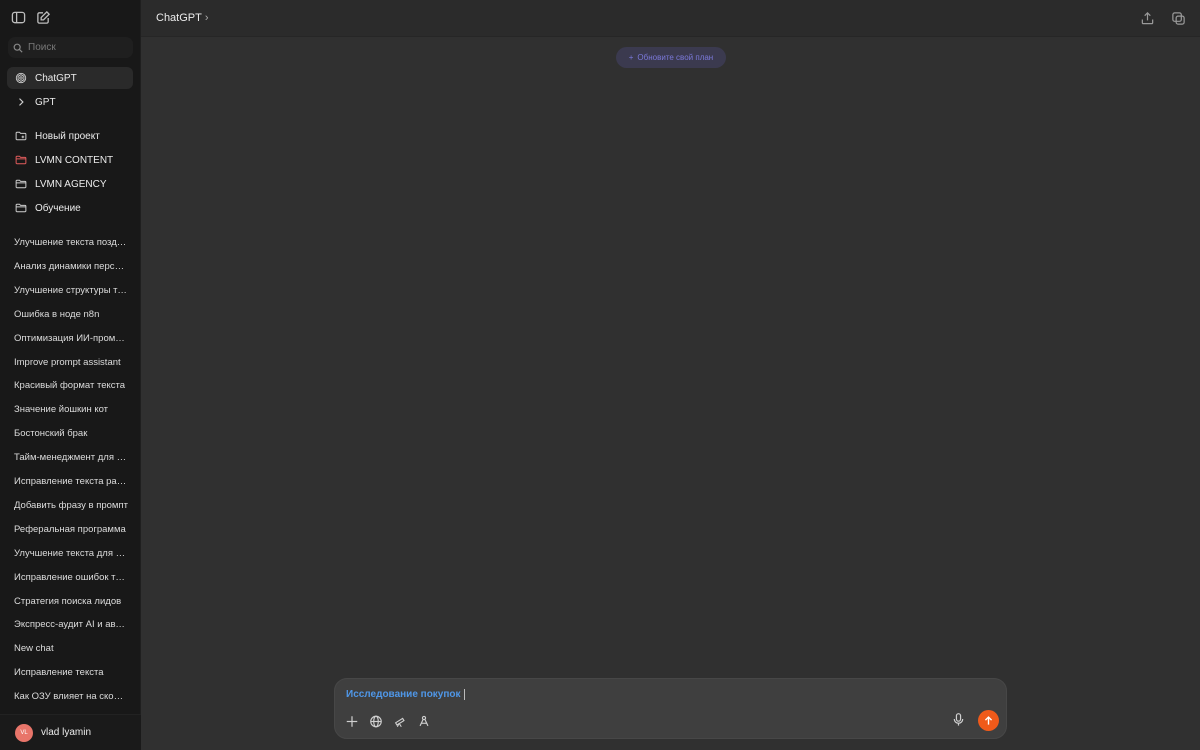 The height and width of the screenshot is (750, 1200). Describe the element at coordinates (71, 314) in the screenshot. I see `chat-history-item: Ошибка в ноде n8n` at that location.